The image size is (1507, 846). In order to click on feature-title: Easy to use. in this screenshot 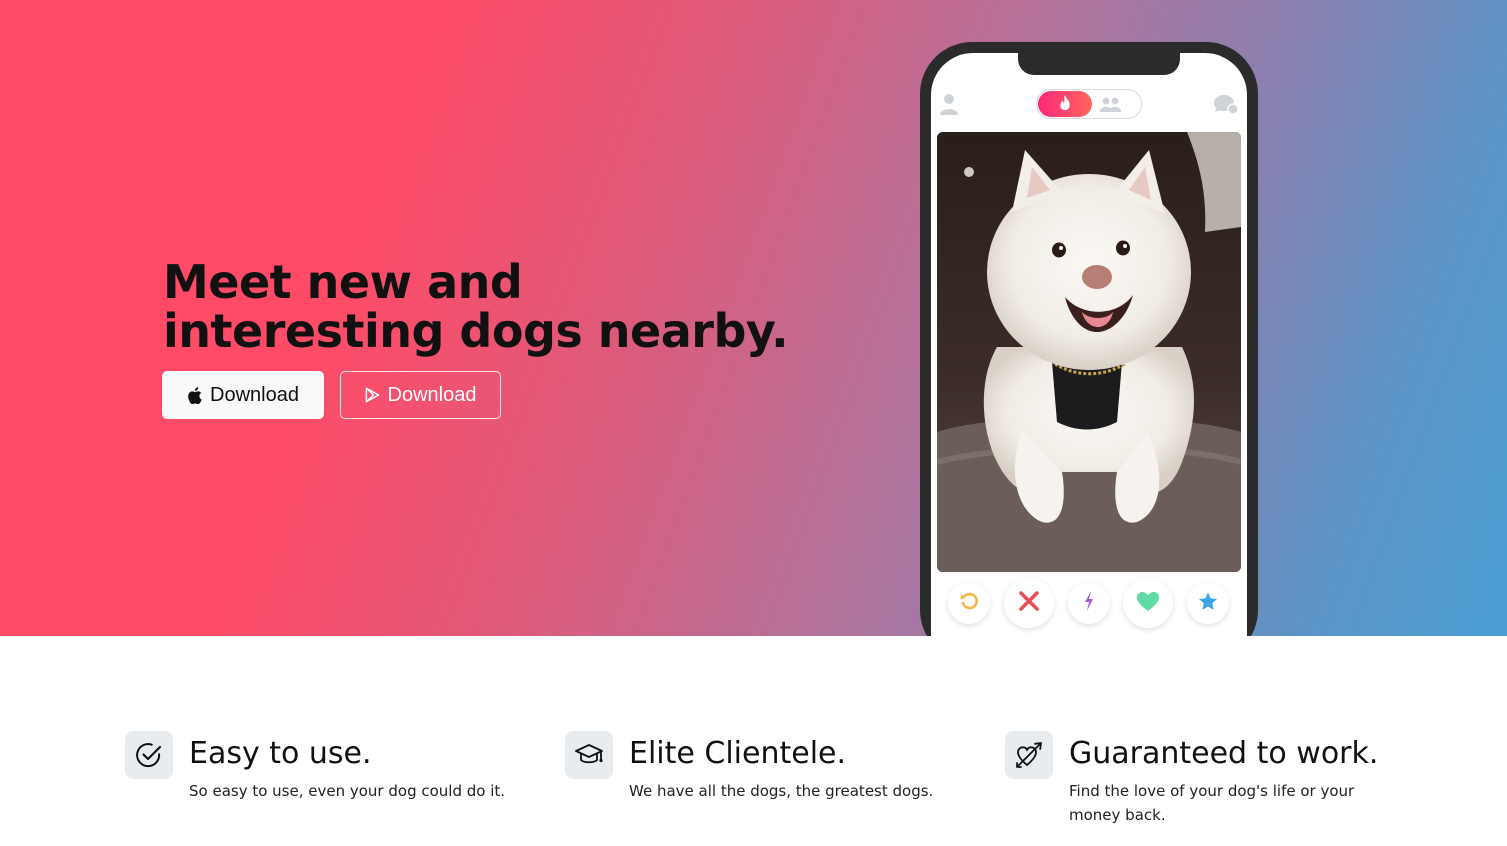, I will do `click(280, 753)`.